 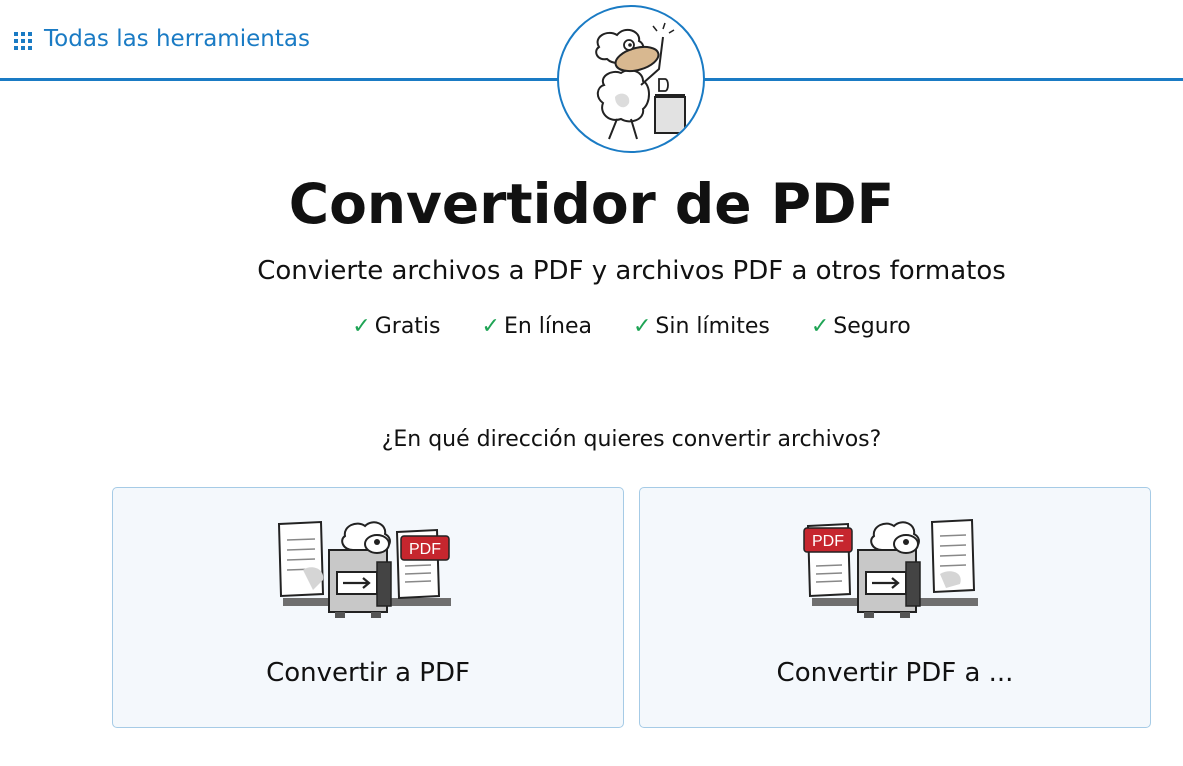 What do you see at coordinates (701, 326) in the screenshot?
I see `feature-unlimited: ✓ Sin límites` at bounding box center [701, 326].